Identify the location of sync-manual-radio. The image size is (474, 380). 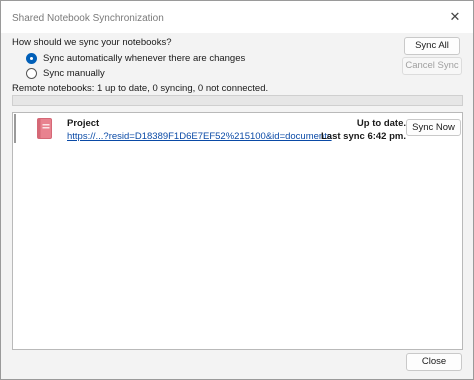
(31, 73).